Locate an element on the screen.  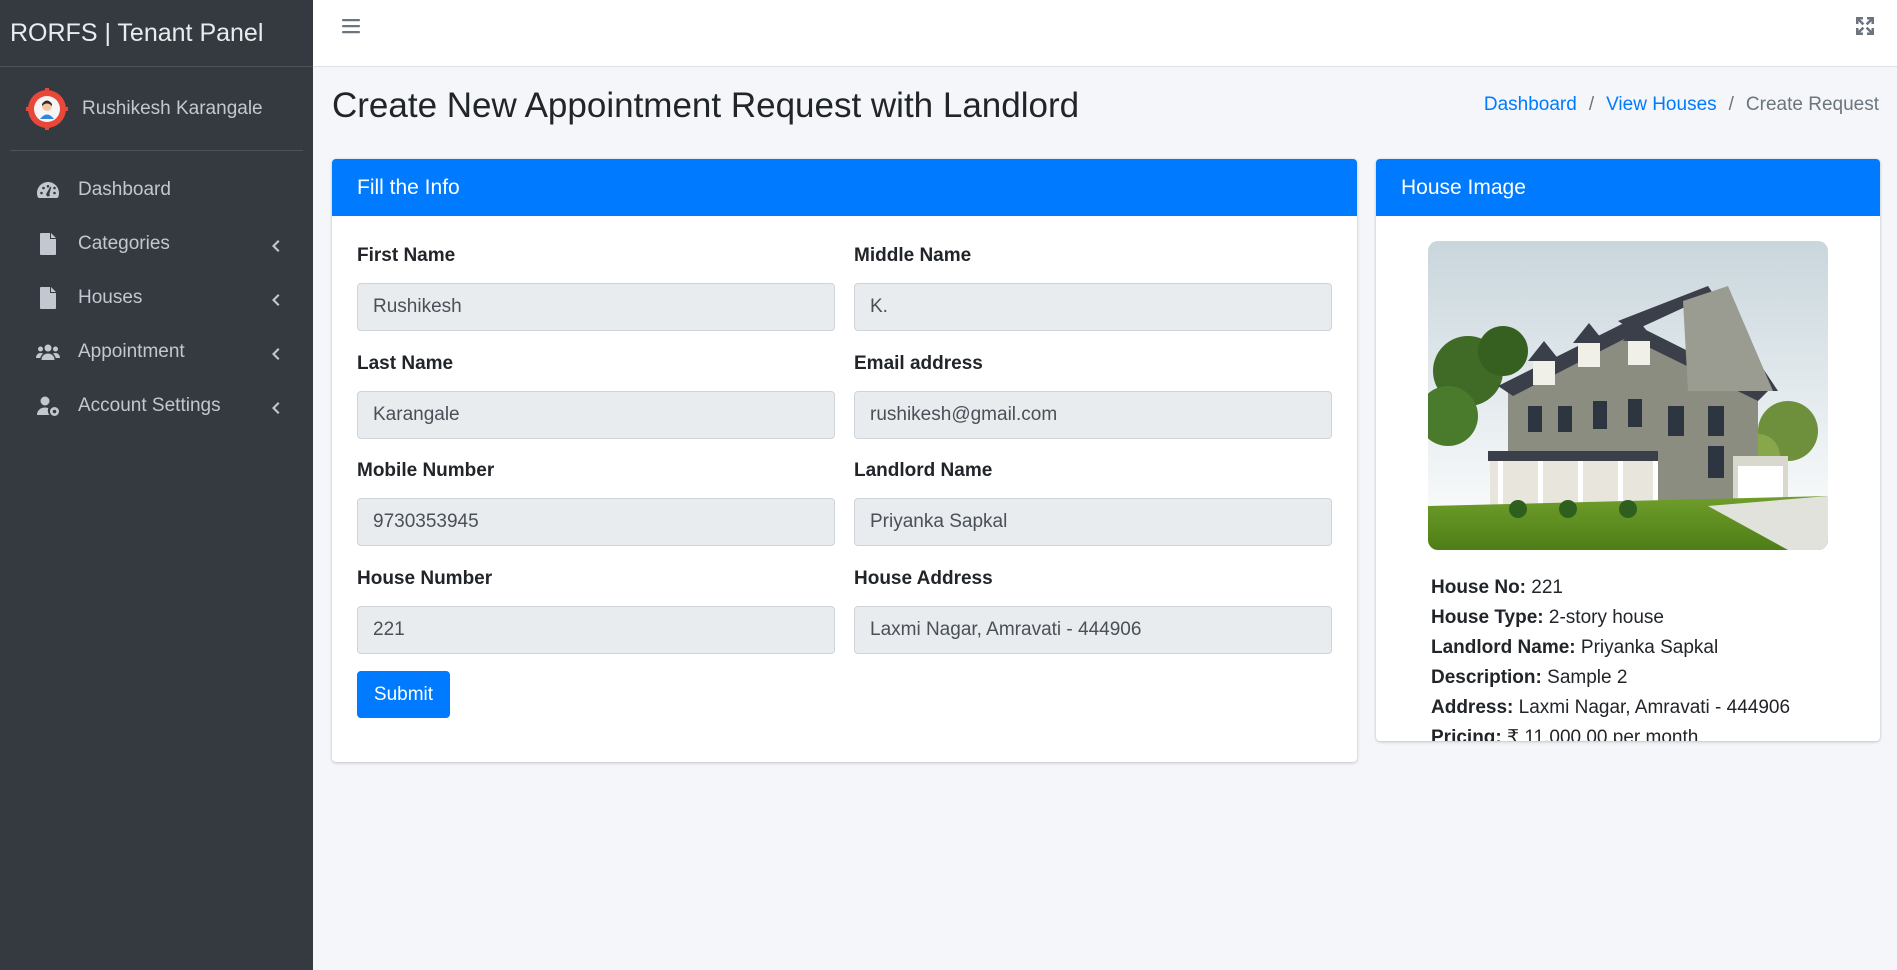
landlord-name-row: Landlord Name: Priyanka Sapkal is located at coordinates (1610, 648).